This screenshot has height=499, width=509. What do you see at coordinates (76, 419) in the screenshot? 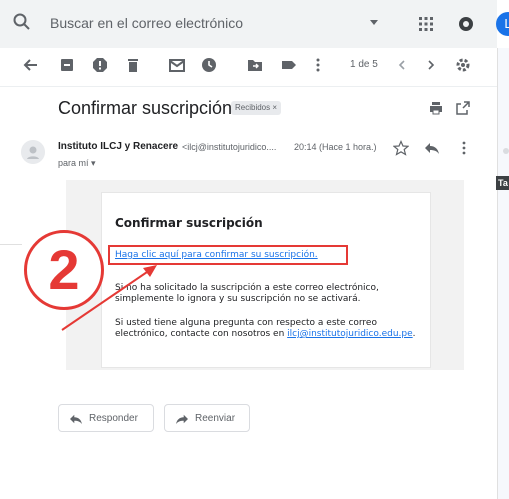
I see `reply-icon` at bounding box center [76, 419].